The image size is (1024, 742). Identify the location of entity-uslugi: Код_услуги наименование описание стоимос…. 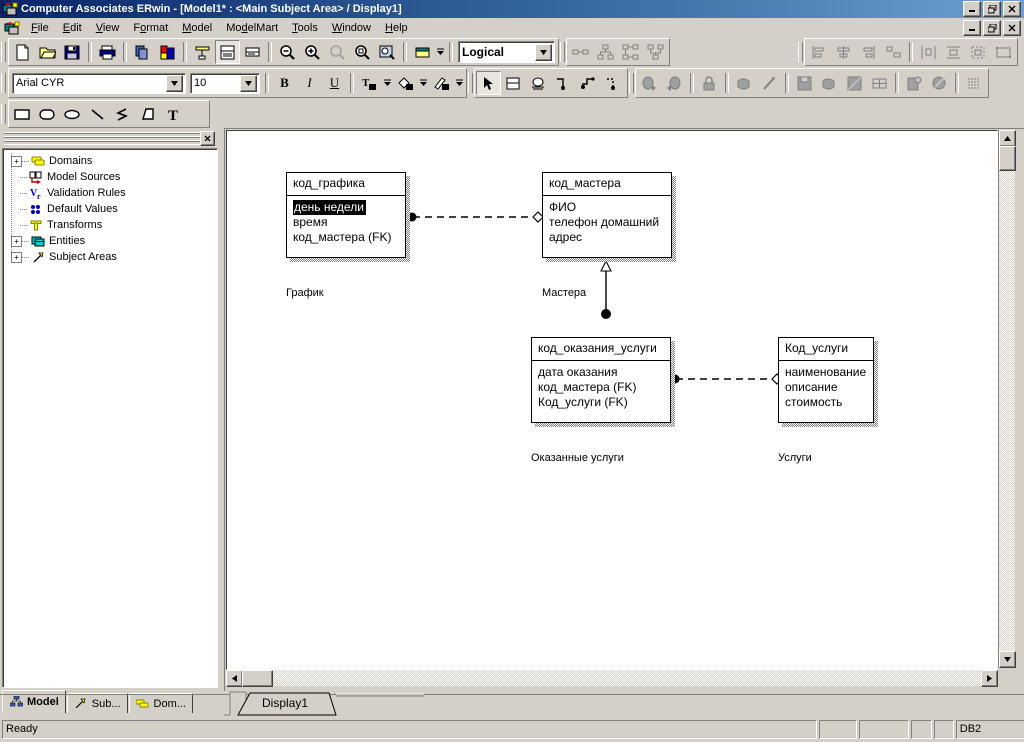
(828, 382).